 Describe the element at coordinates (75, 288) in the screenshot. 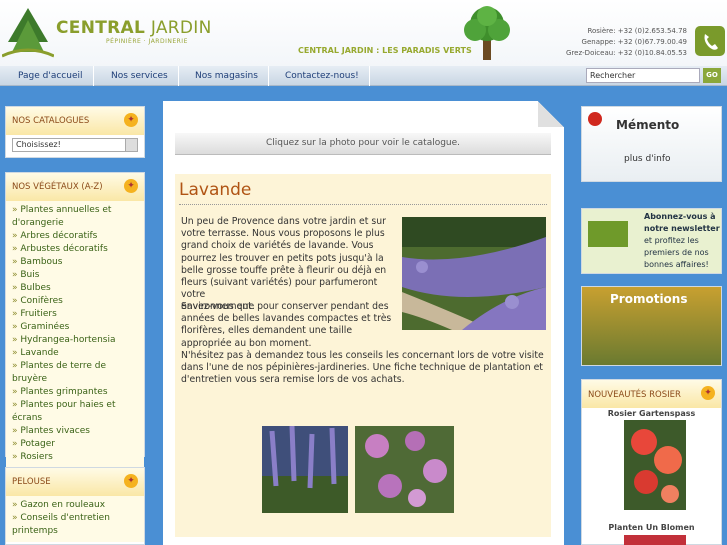

I see `vegetaux-item: » Bulbes` at that location.